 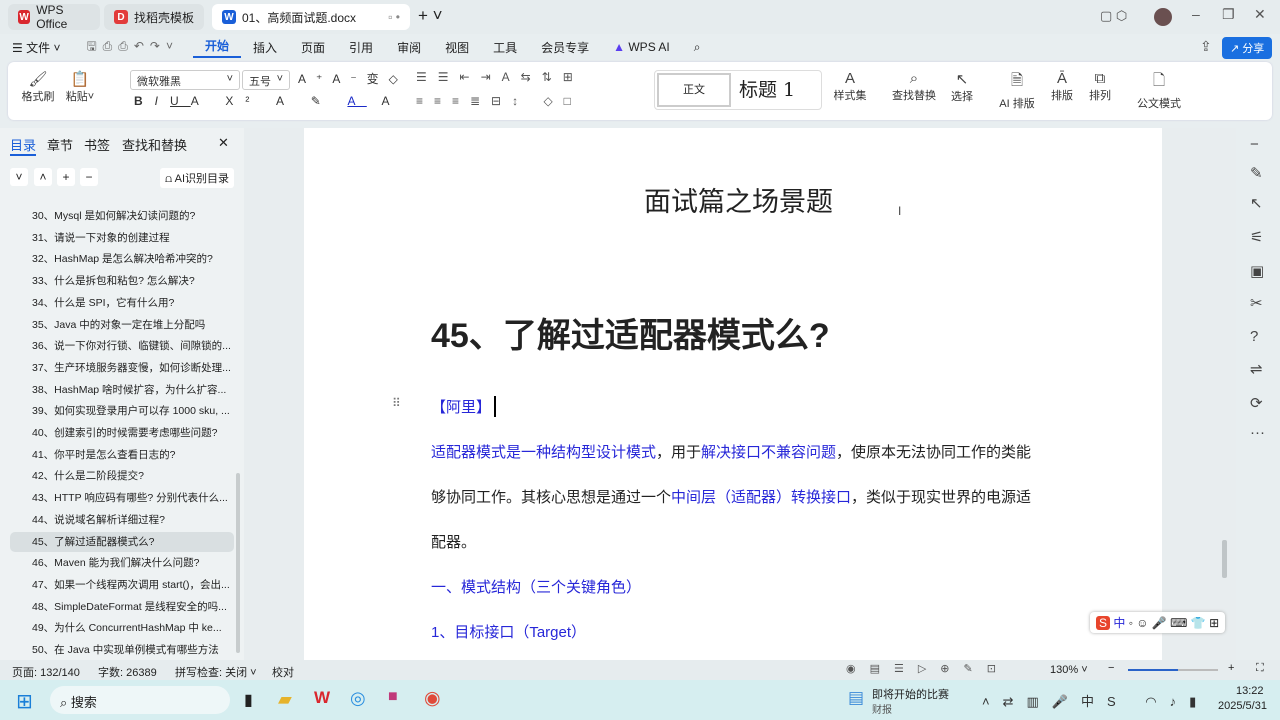 I want to click on add-icon: +, so click(x=66, y=177).